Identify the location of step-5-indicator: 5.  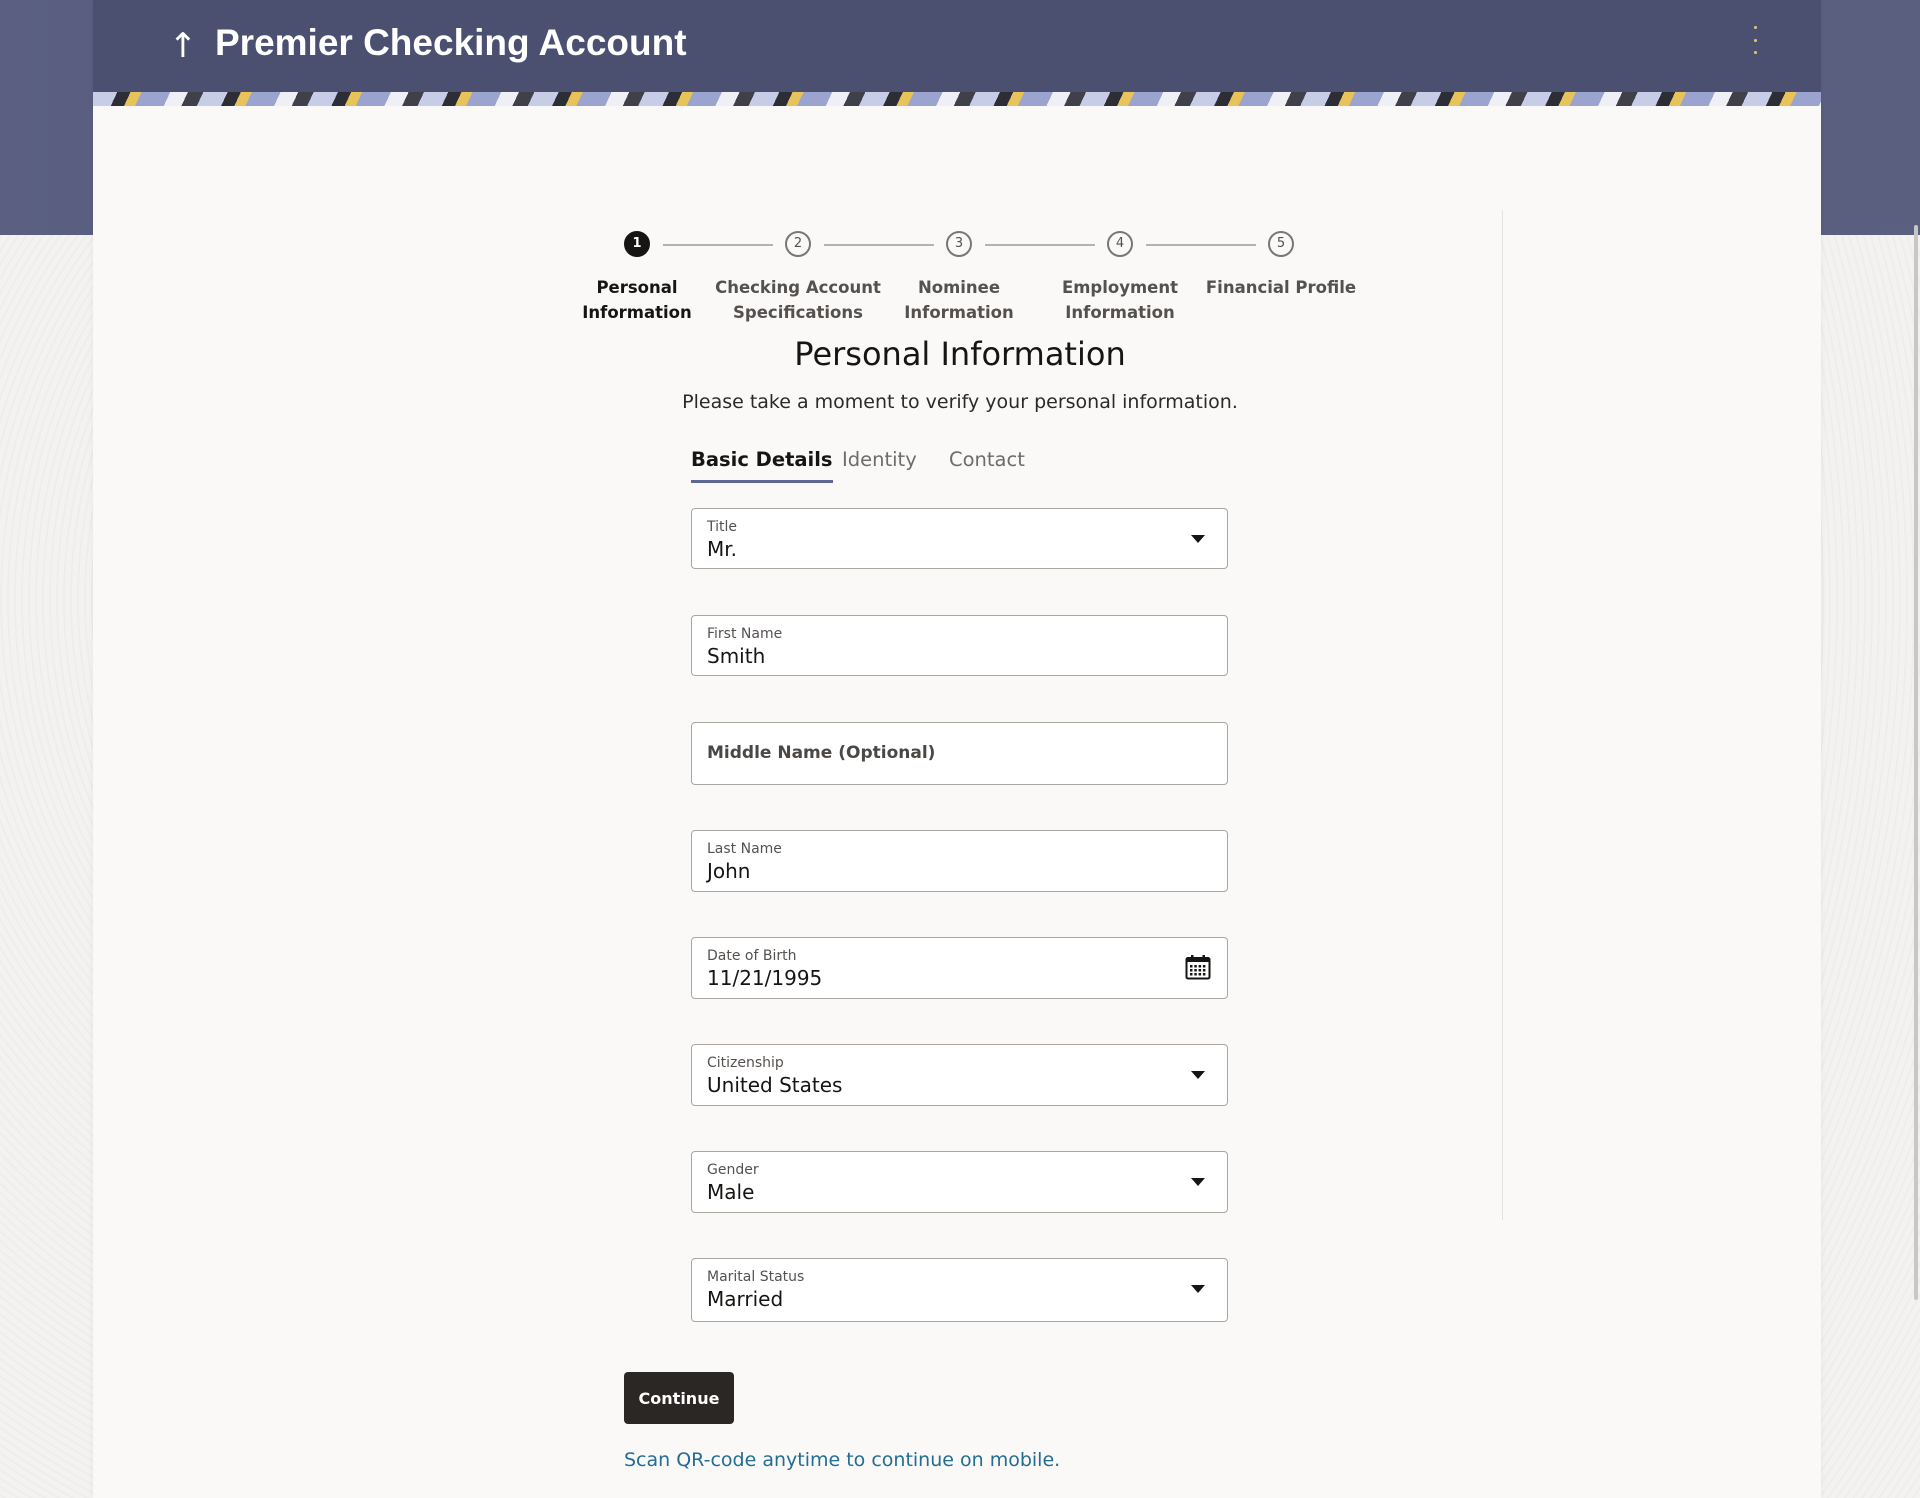
(1281, 244).